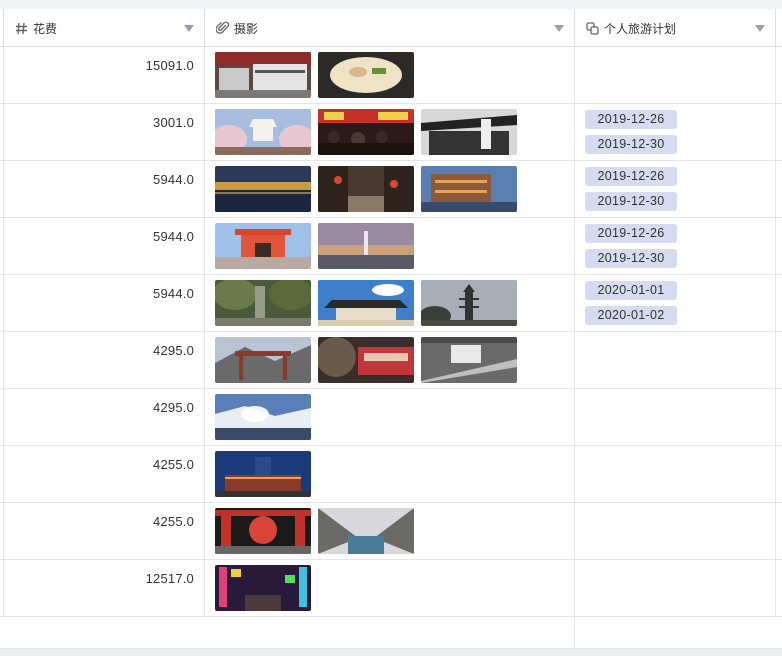 The width and height of the screenshot is (782, 656). I want to click on cost-value: 4255.0, so click(173, 521).